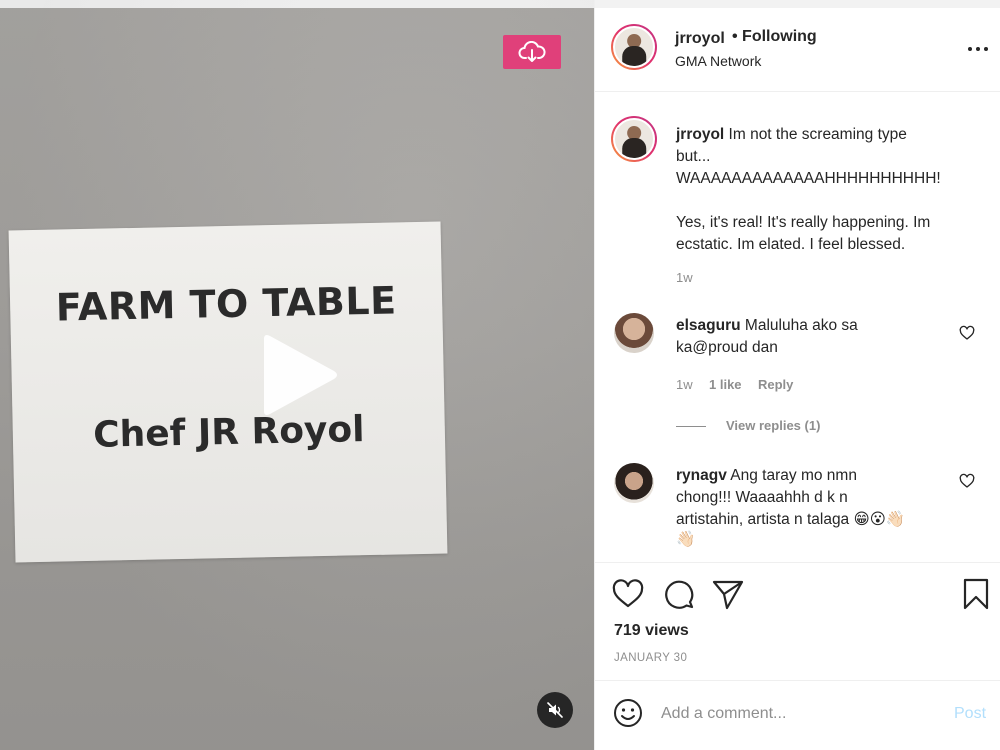 The height and width of the screenshot is (750, 1000). What do you see at coordinates (817, 134) in the screenshot?
I see `caption-text: Im not the screaming type` at bounding box center [817, 134].